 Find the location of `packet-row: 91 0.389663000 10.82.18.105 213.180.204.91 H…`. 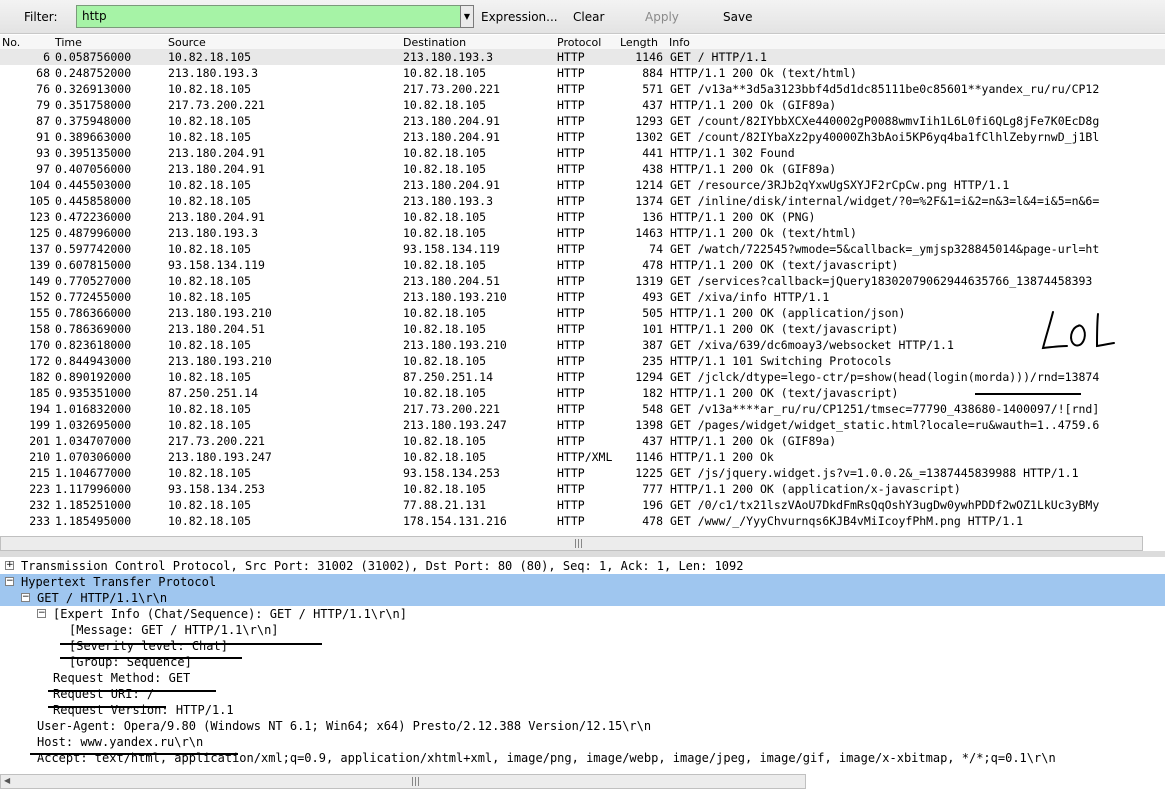

packet-row: 91 0.389663000 10.82.18.105 213.180.204.91 H… is located at coordinates (582, 137).